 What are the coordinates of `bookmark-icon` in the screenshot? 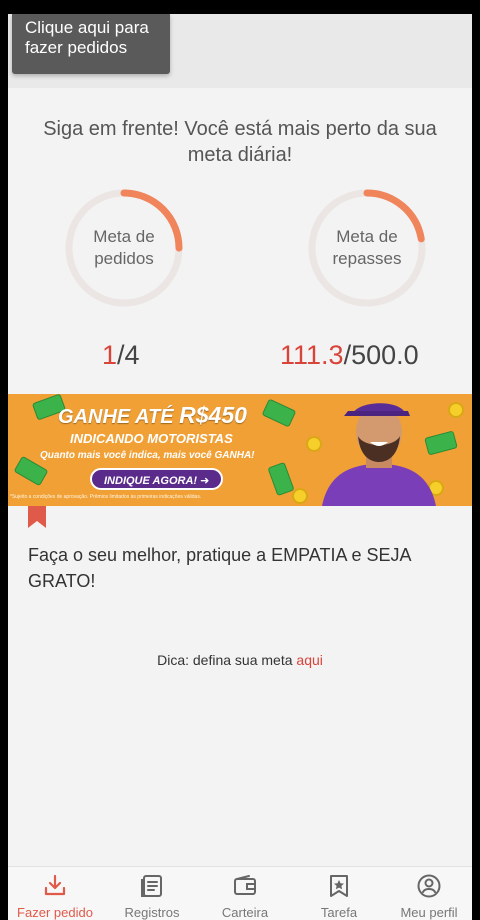 It's located at (37, 517).